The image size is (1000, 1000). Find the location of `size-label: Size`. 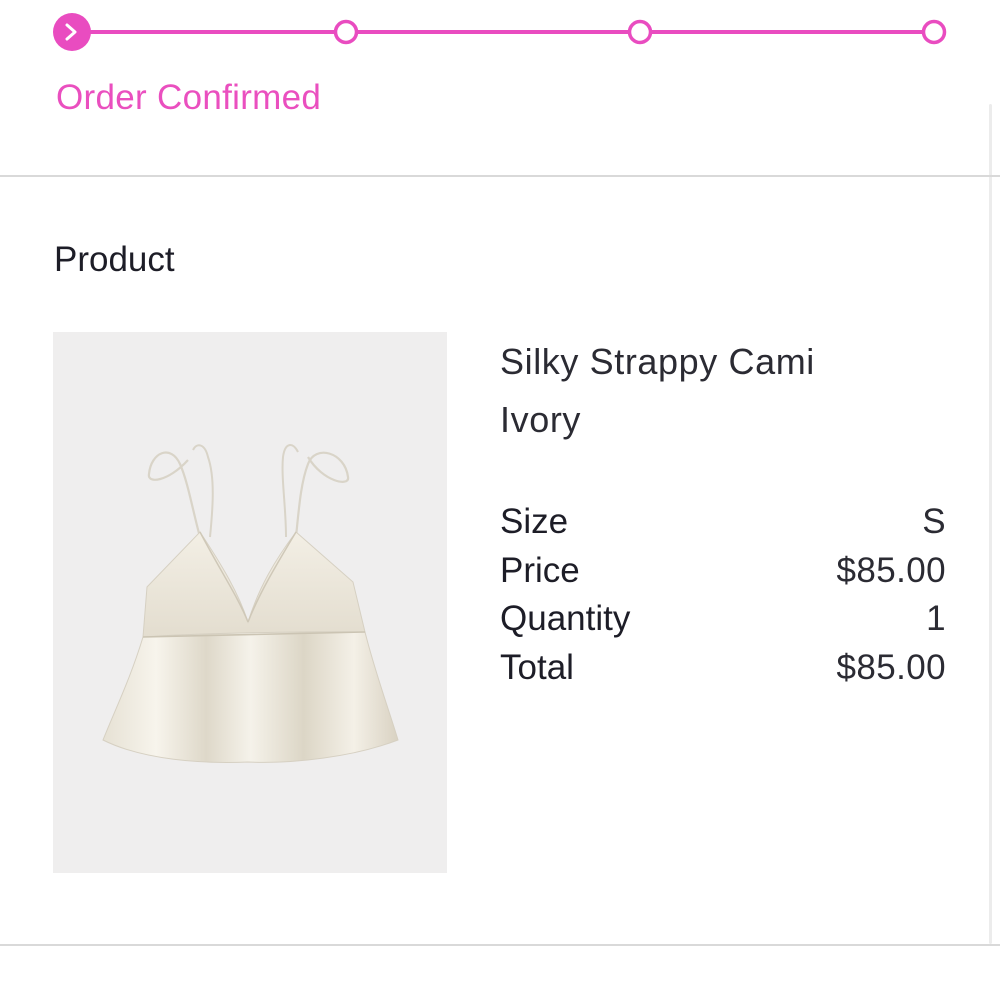

size-label: Size is located at coordinates (534, 521).